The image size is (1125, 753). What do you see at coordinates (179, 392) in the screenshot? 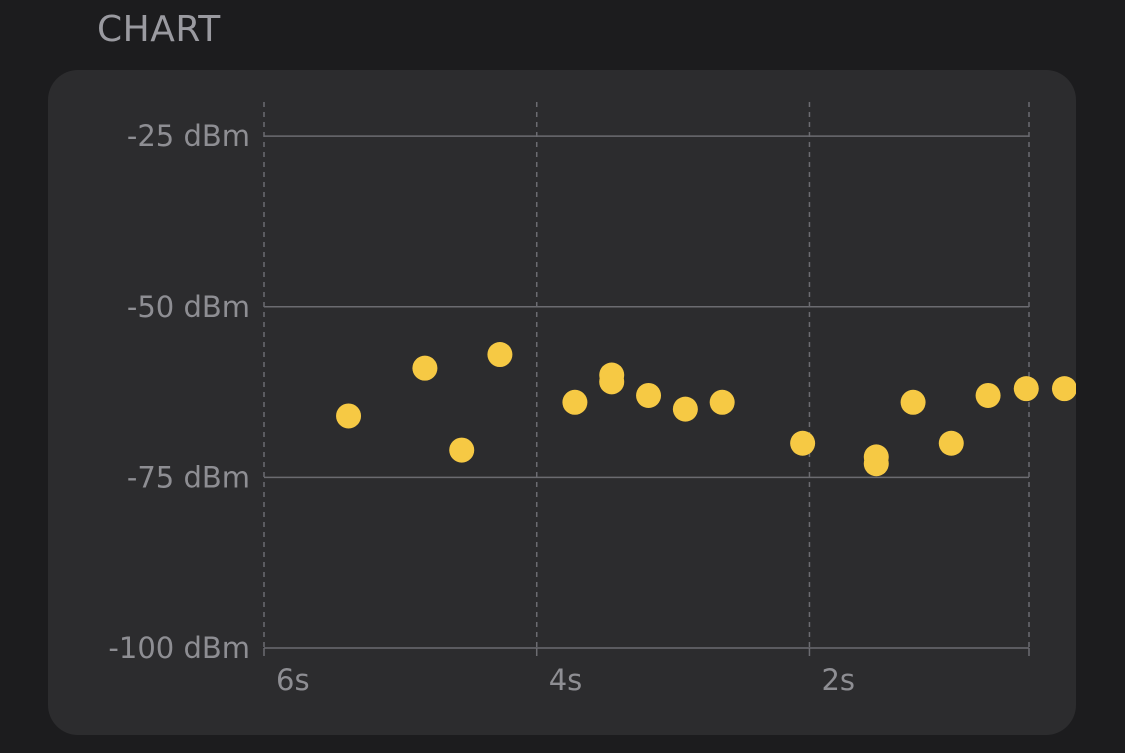
I see `y-axis-tick-labels: -25 dBm -50 dBm -75 dBm -100 dBm` at bounding box center [179, 392].